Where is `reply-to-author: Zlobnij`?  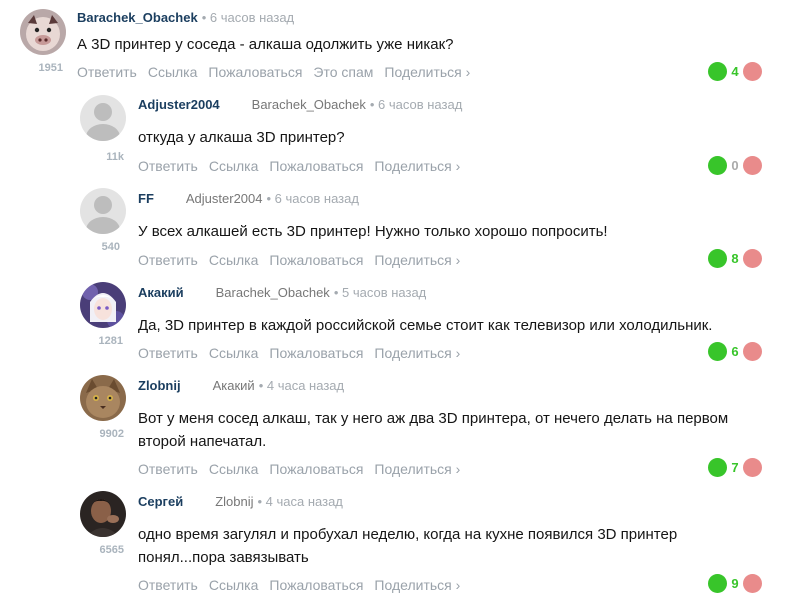 reply-to-author: Zlobnij is located at coordinates (234, 501).